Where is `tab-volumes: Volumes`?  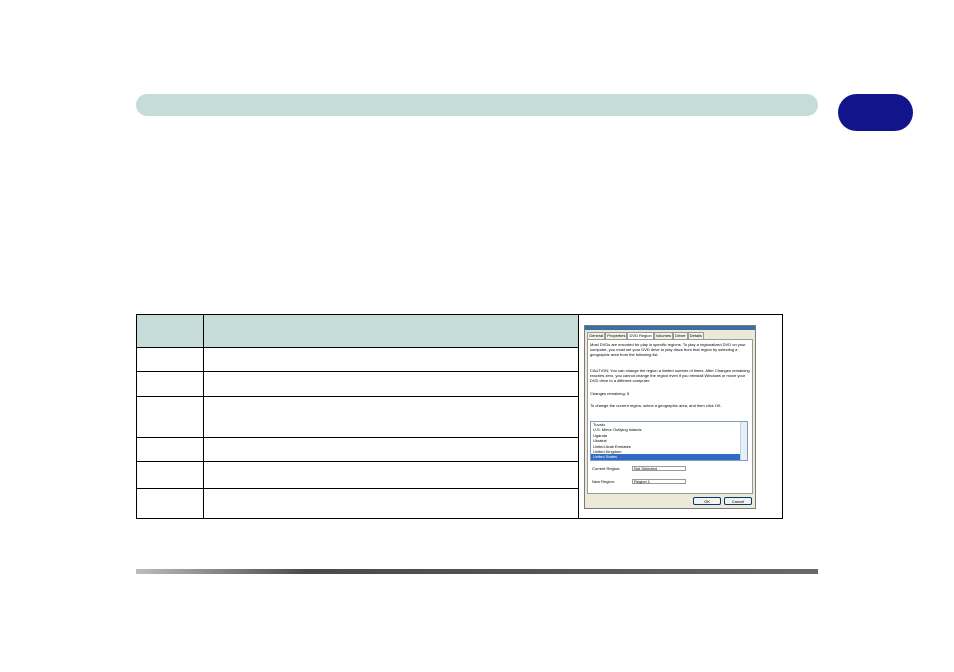
tab-volumes: Volumes is located at coordinates (663, 335).